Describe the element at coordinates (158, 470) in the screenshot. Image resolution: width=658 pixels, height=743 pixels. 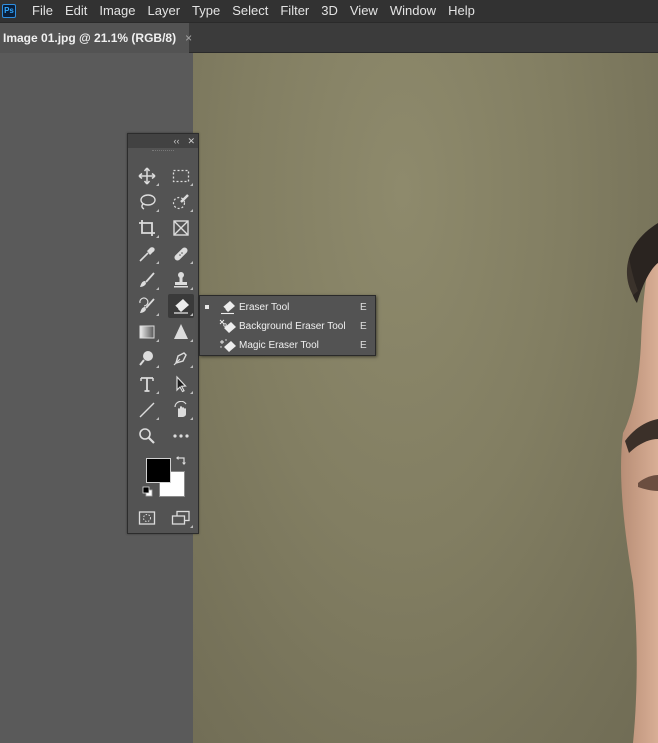
I see `foreground-color-swatch` at that location.